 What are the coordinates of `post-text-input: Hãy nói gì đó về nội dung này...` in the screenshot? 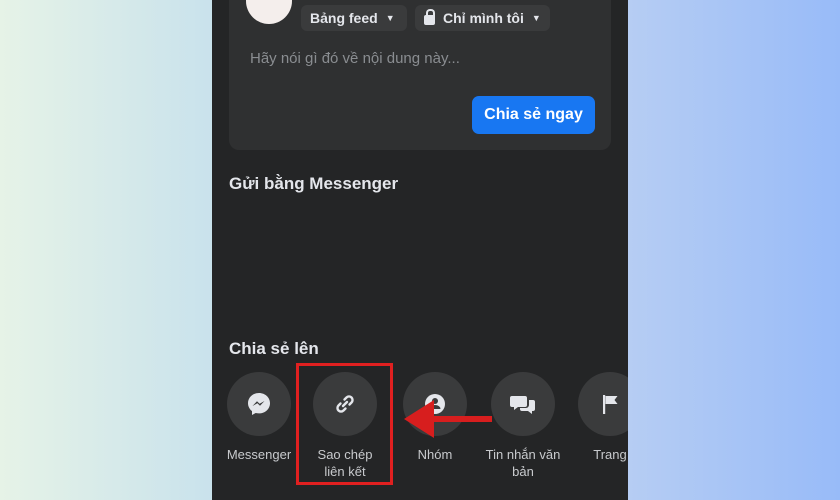 It's located at (355, 58).